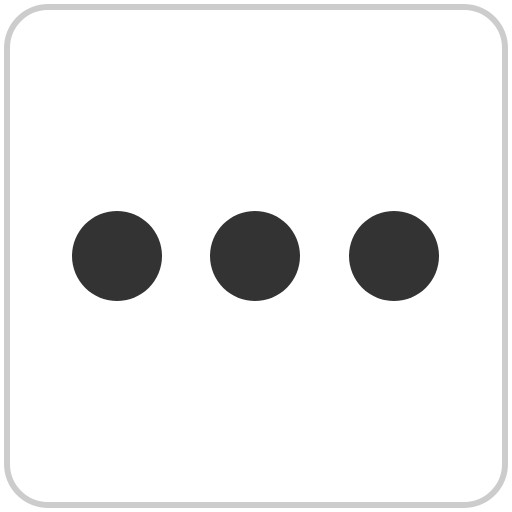 The image size is (512, 512). What do you see at coordinates (394, 256) in the screenshot?
I see `ellipsis-dot-right` at bounding box center [394, 256].